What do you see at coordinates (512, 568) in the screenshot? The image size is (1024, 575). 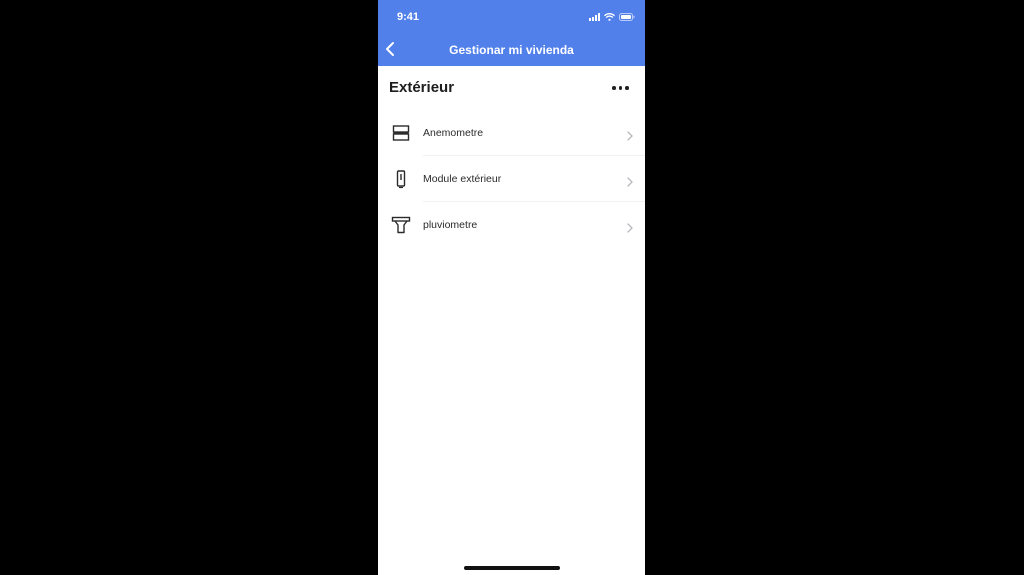 I see `home-indicator` at bounding box center [512, 568].